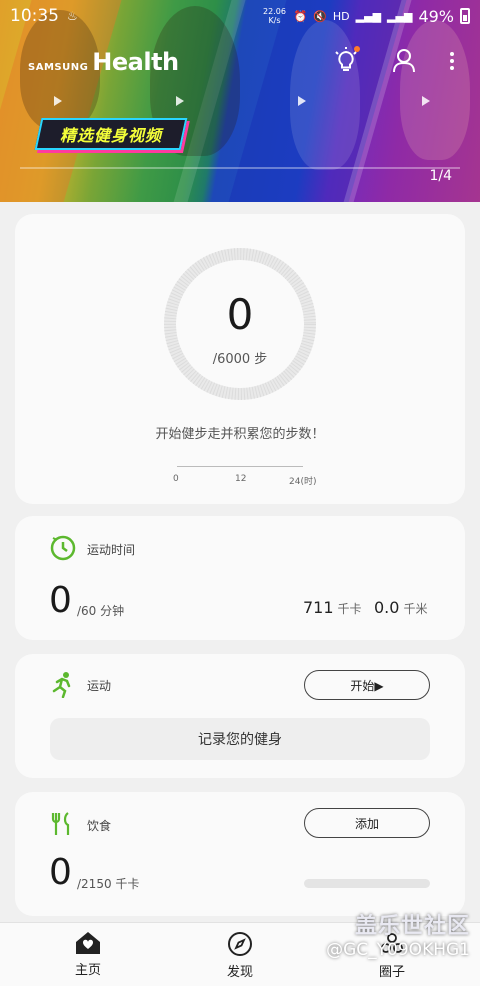 Image resolution: width=480 pixels, height=986 pixels. What do you see at coordinates (240, 578) in the screenshot?
I see `active-time-card: 运动时间 0 /60 分钟 711 千卡 0.0 千米` at bounding box center [240, 578].